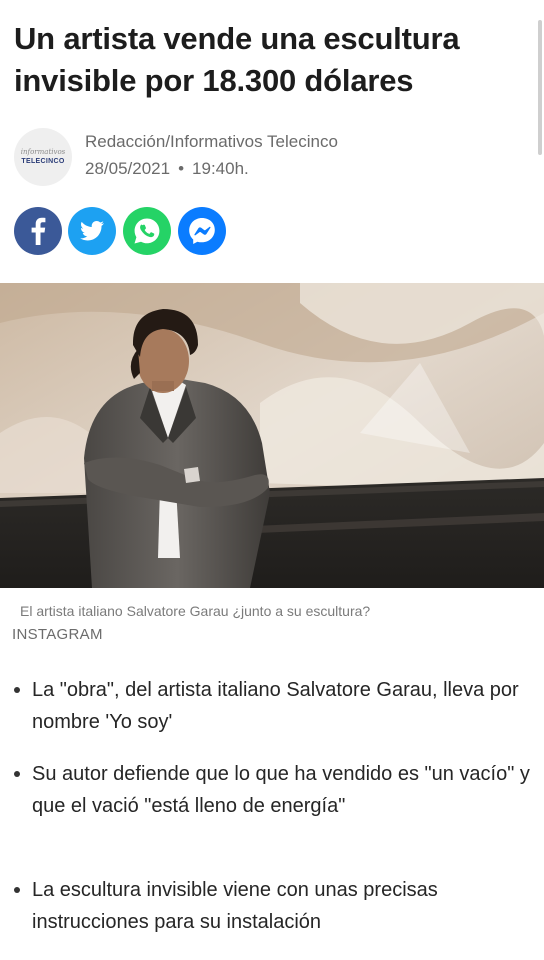  I want to click on facebook-icon, so click(38, 231).